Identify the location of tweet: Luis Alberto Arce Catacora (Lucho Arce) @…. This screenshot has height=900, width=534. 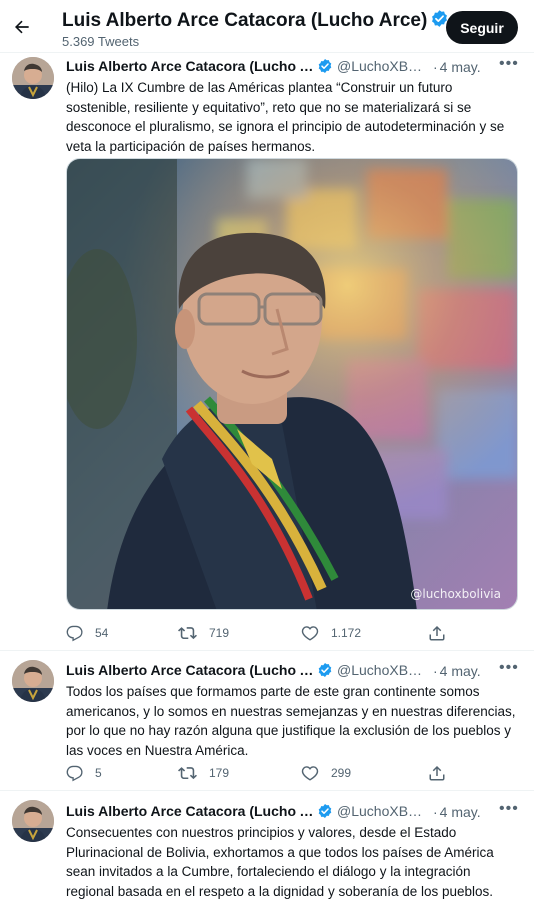
(267, 845).